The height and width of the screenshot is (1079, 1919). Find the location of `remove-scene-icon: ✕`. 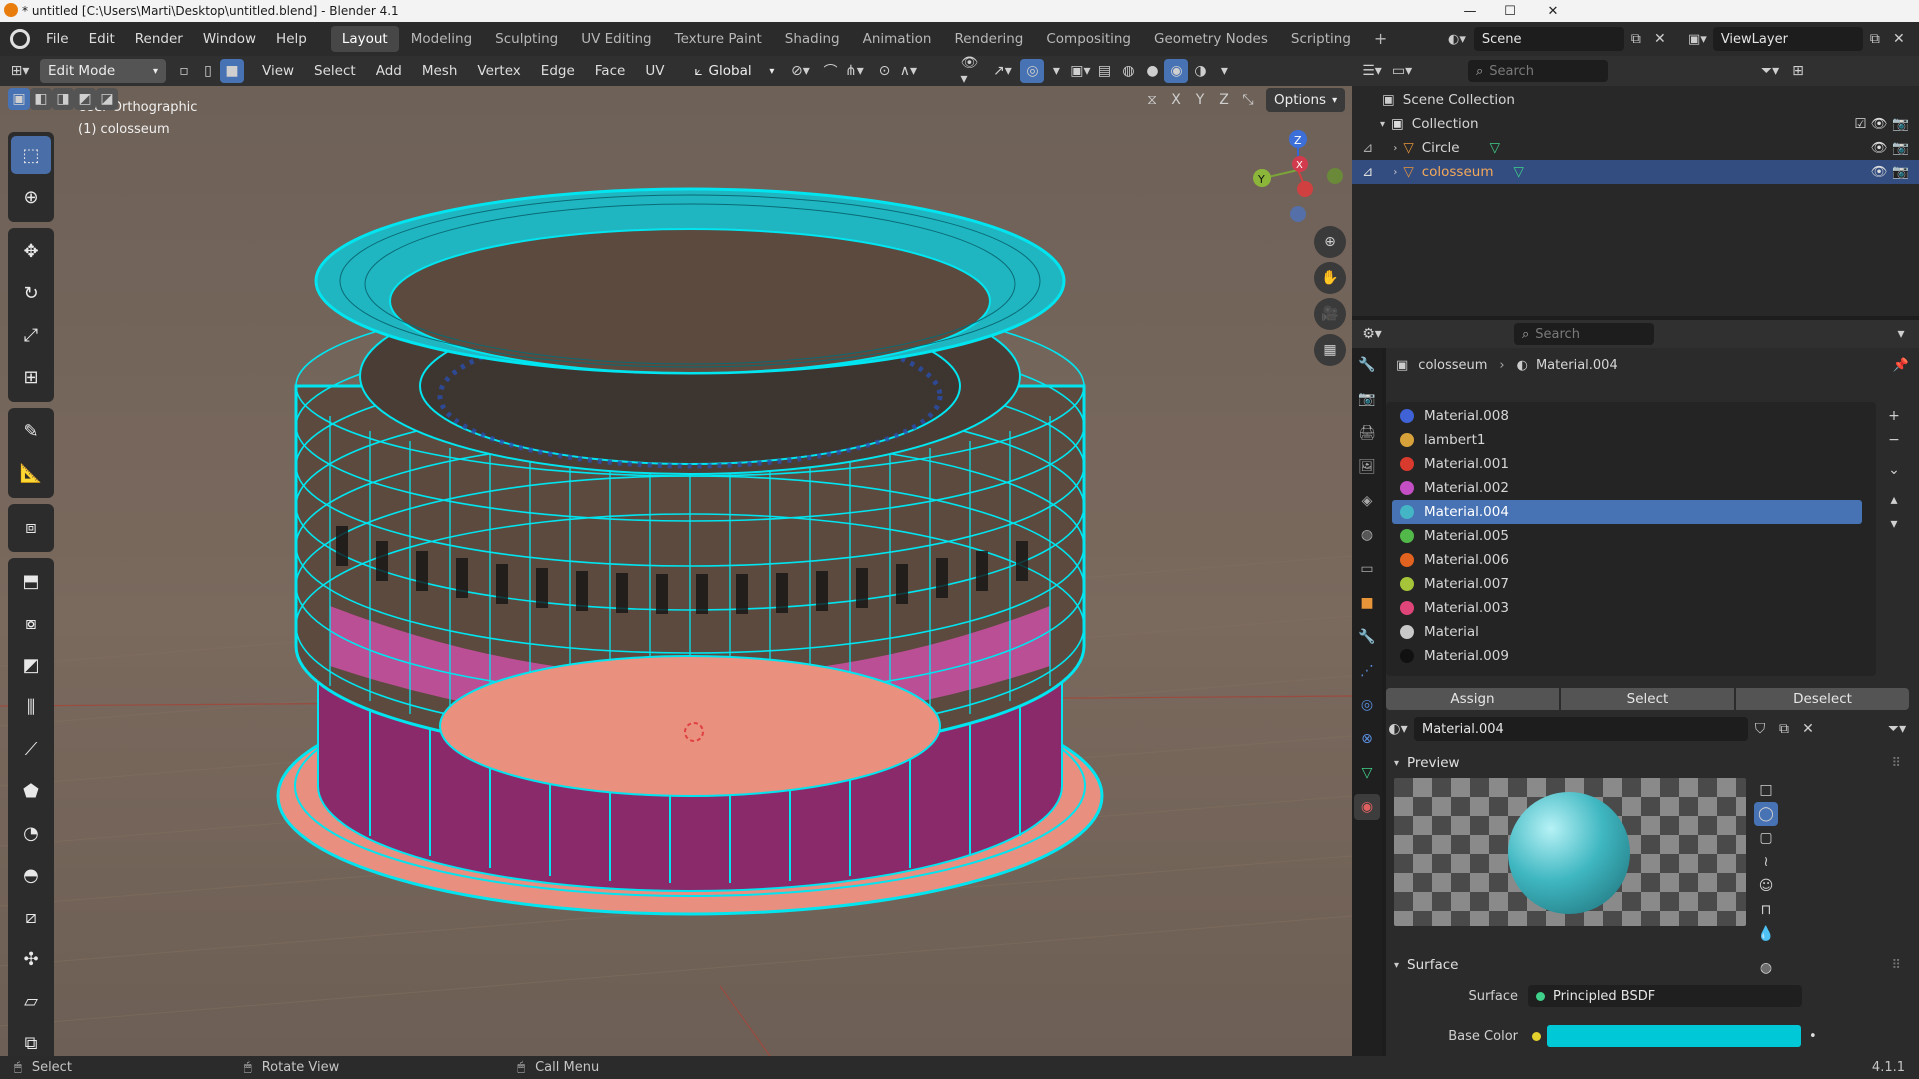

remove-scene-icon: ✕ is located at coordinates (1660, 39).